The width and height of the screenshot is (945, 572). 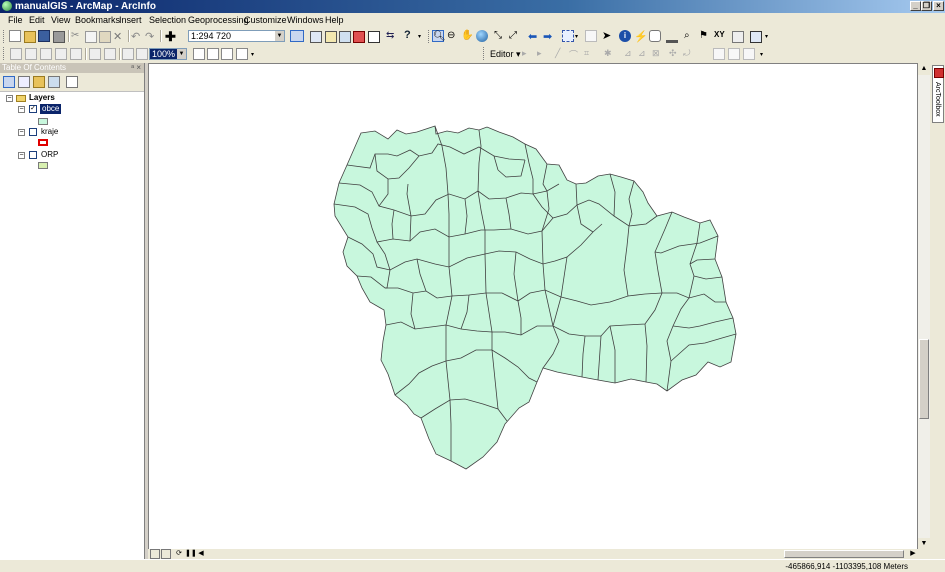 What do you see at coordinates (37, 20) in the screenshot?
I see `menu-edit: Edit` at bounding box center [37, 20].